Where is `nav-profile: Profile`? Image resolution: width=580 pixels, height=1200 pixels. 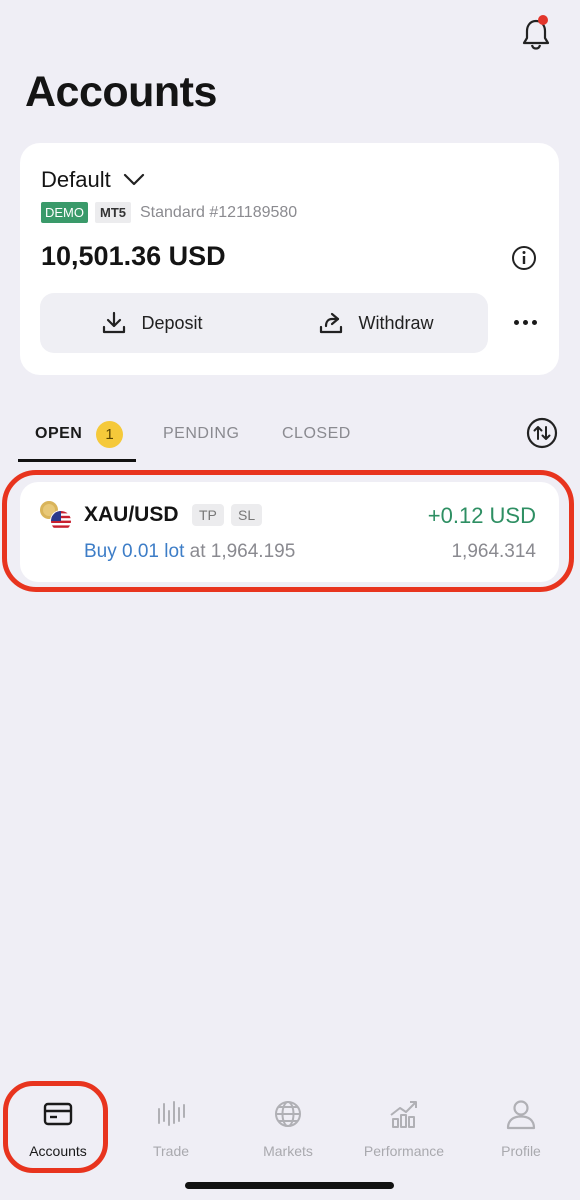 nav-profile: Profile is located at coordinates (521, 1125).